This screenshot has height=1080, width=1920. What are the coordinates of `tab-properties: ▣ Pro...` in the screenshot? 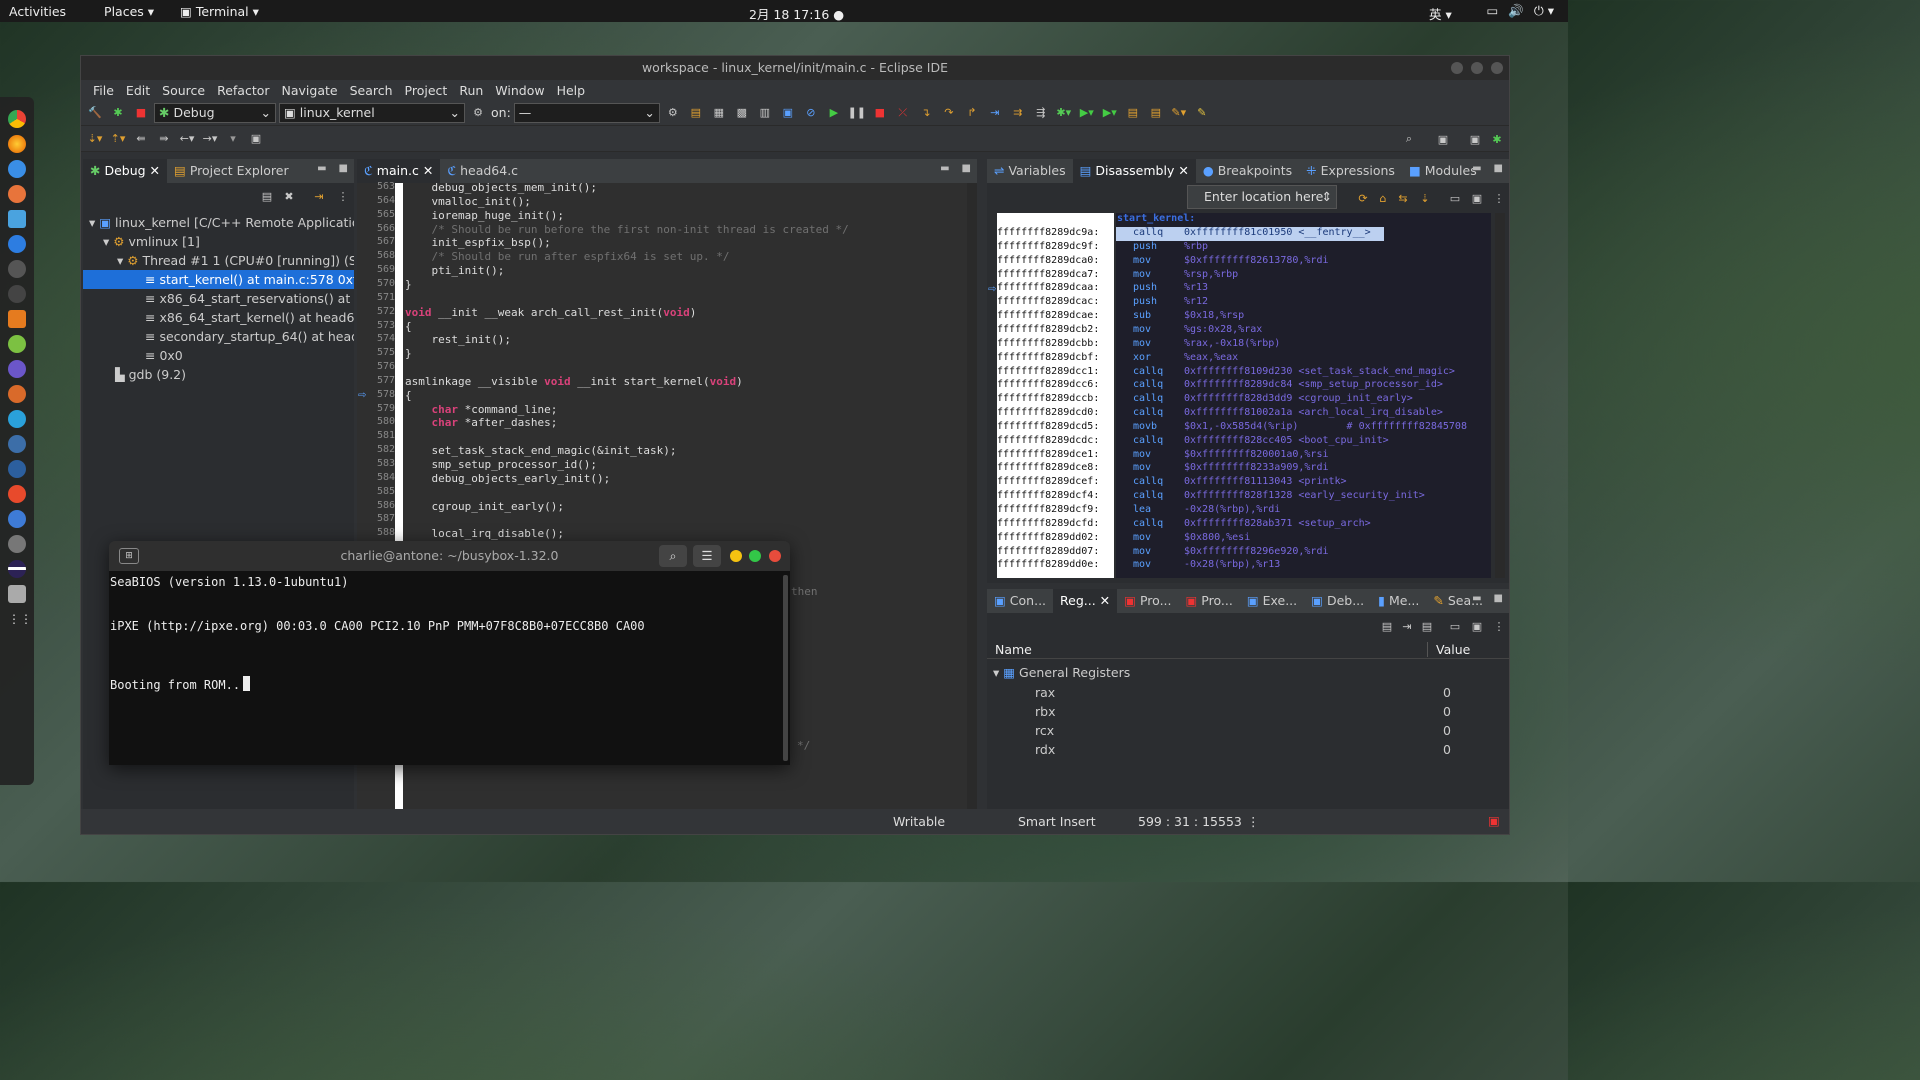 It's located at (1208, 601).